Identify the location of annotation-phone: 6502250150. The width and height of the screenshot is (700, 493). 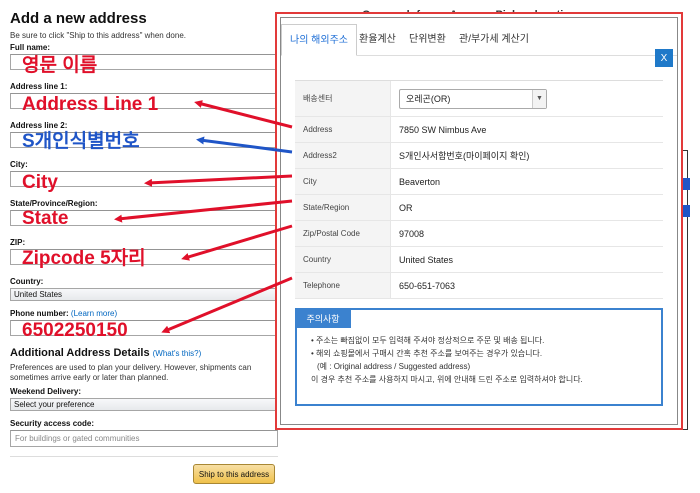
(75, 330).